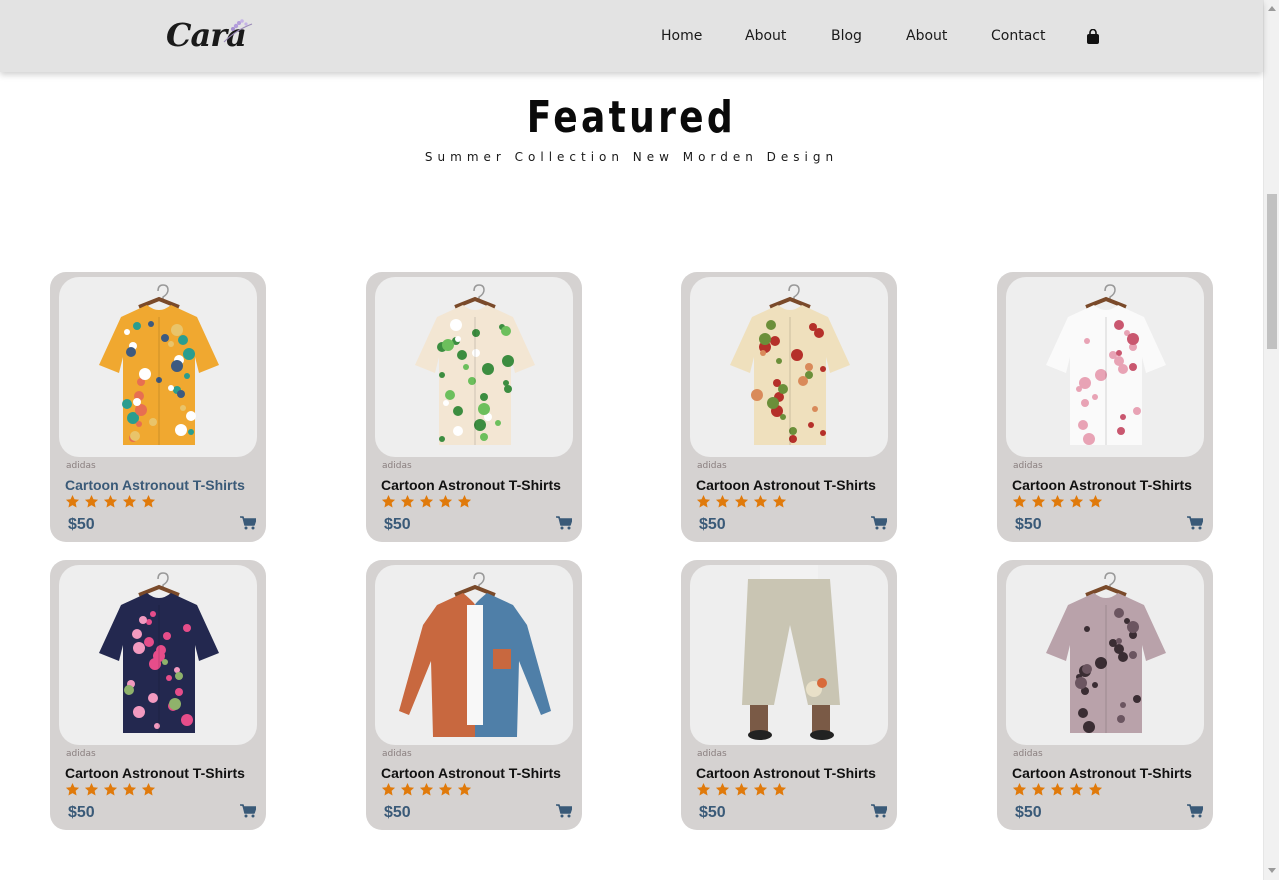  I want to click on product-card-5: adidas Cartoon Astronout T-Shirts $50, so click(158, 695).